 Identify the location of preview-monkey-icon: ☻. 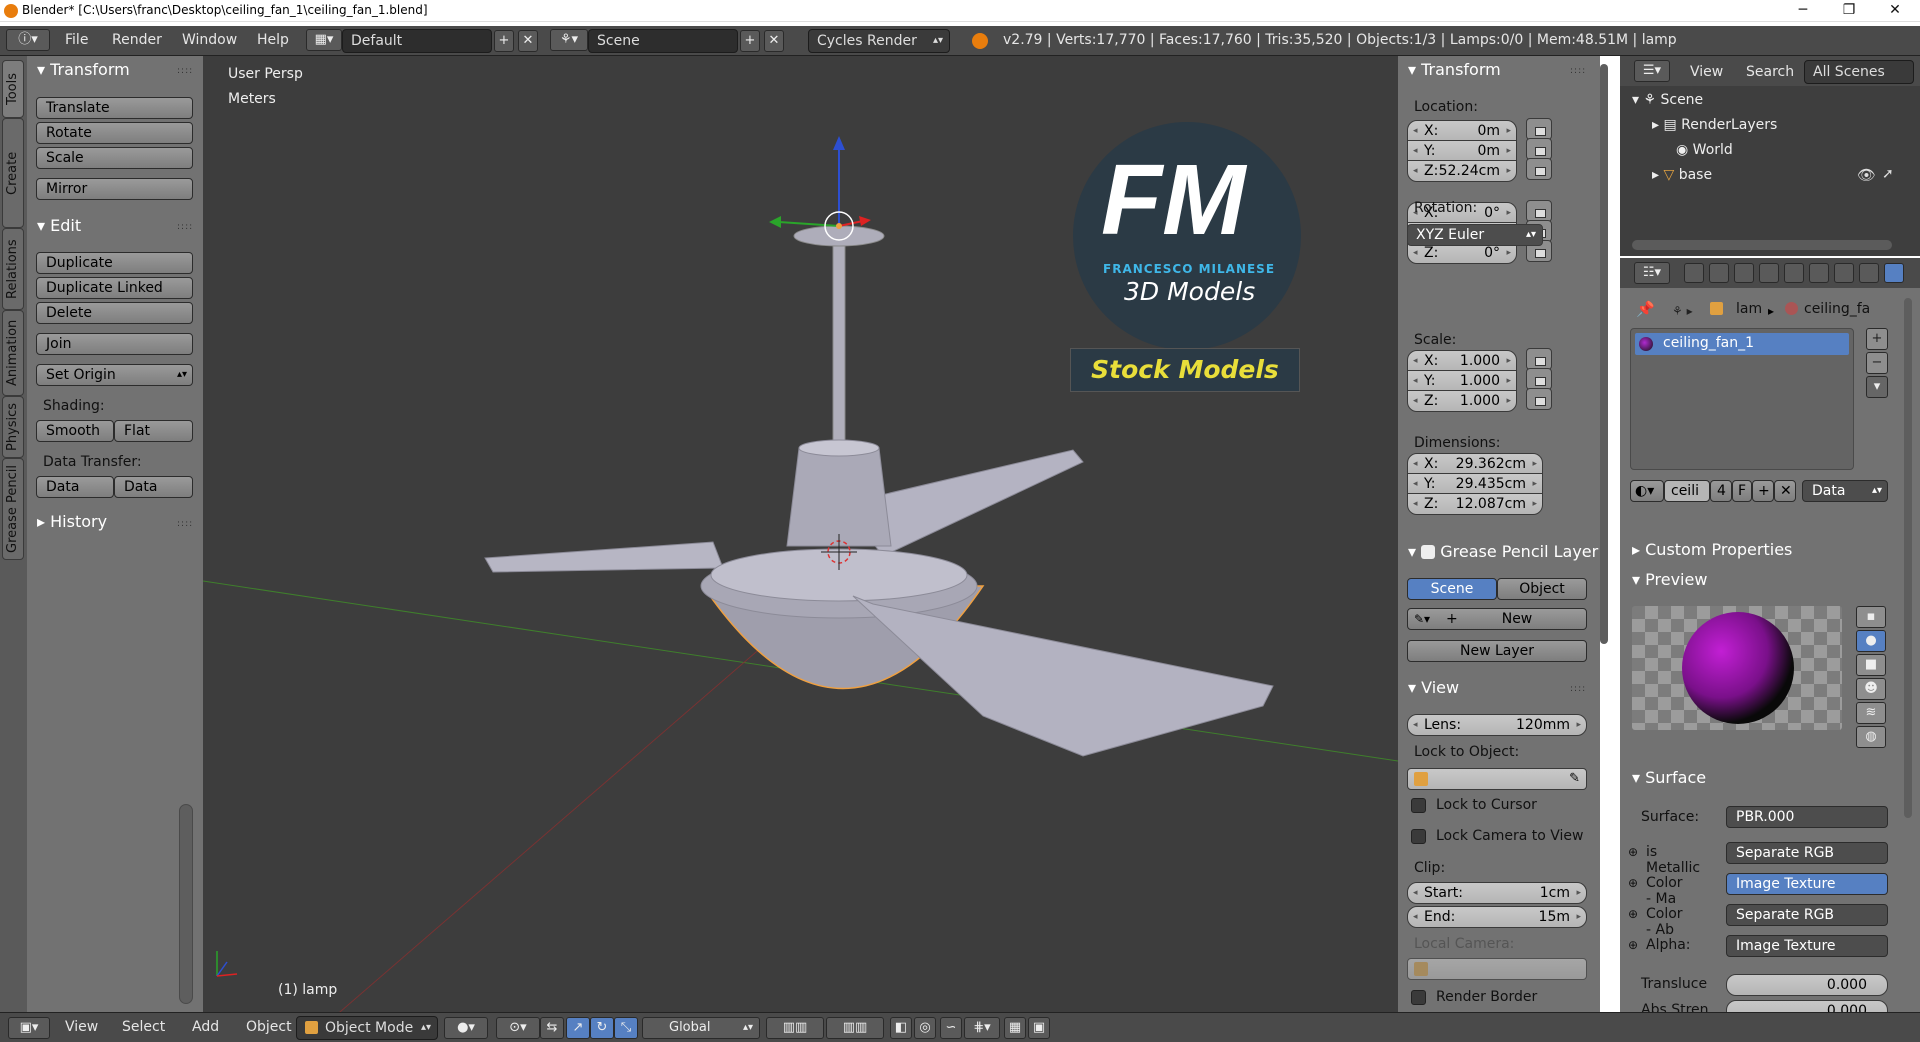
(1871, 689).